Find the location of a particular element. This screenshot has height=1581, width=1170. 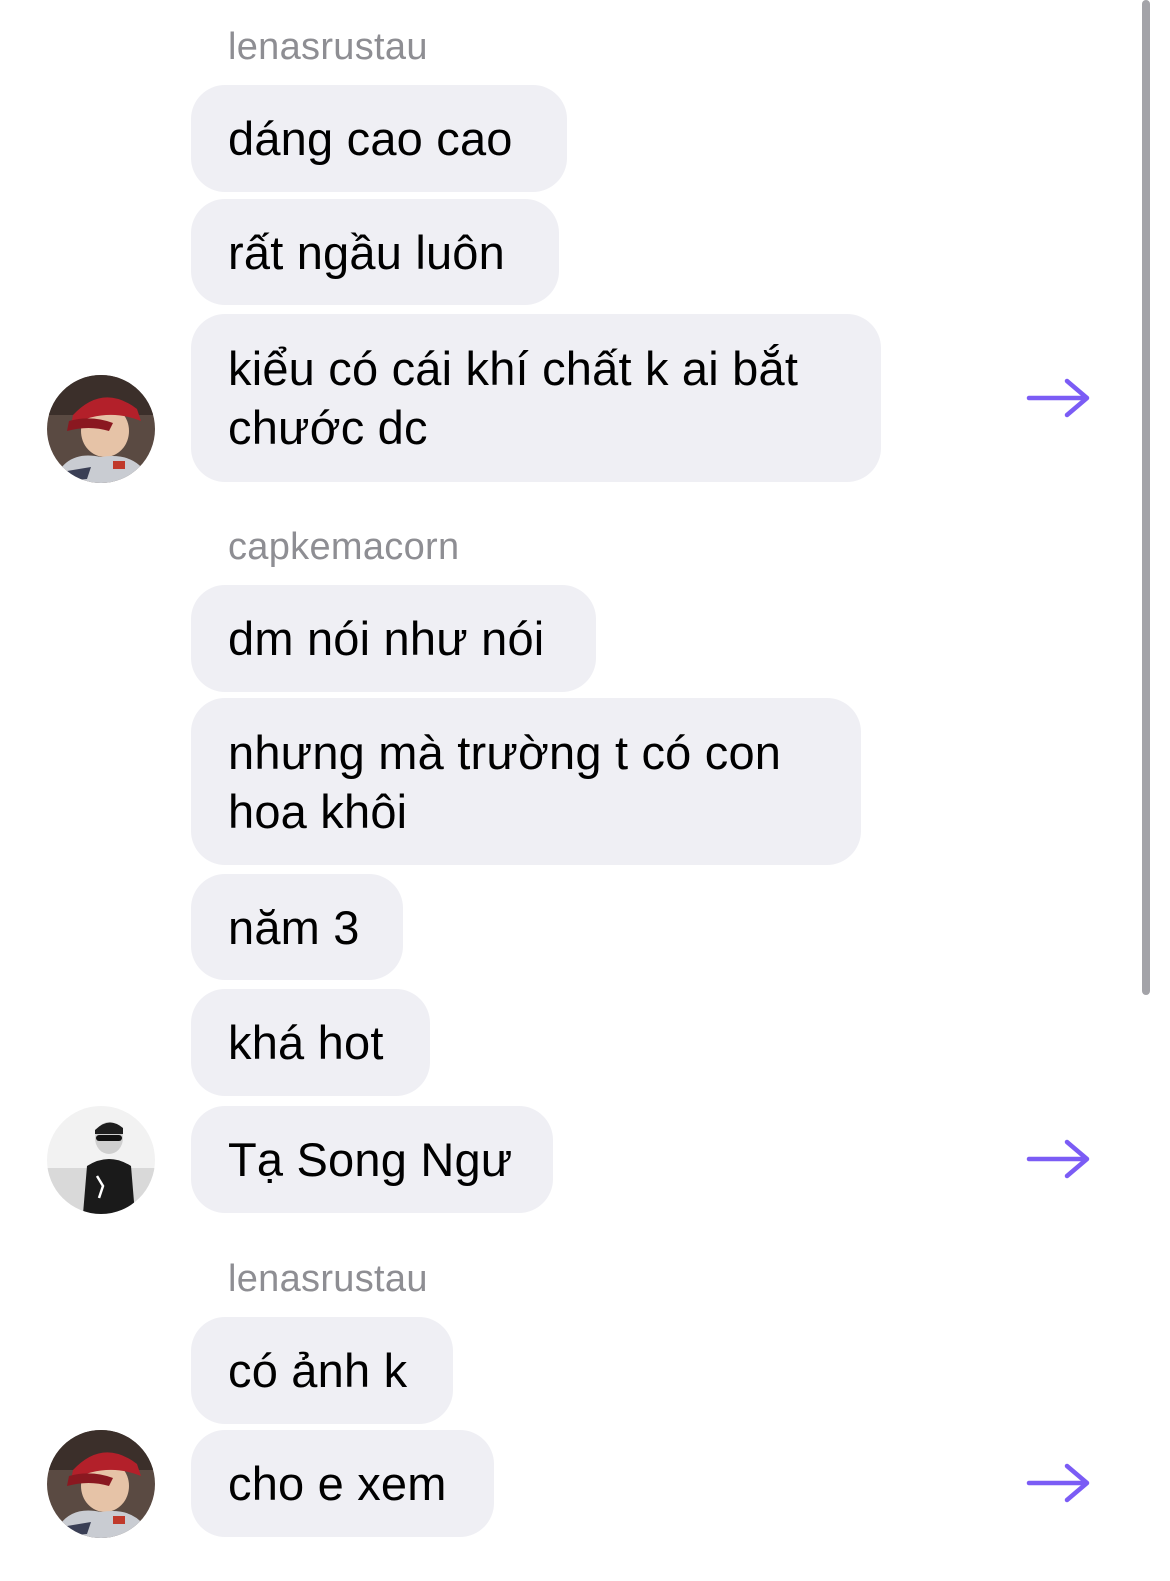

message-bubble: dáng cao cao is located at coordinates (379, 138).